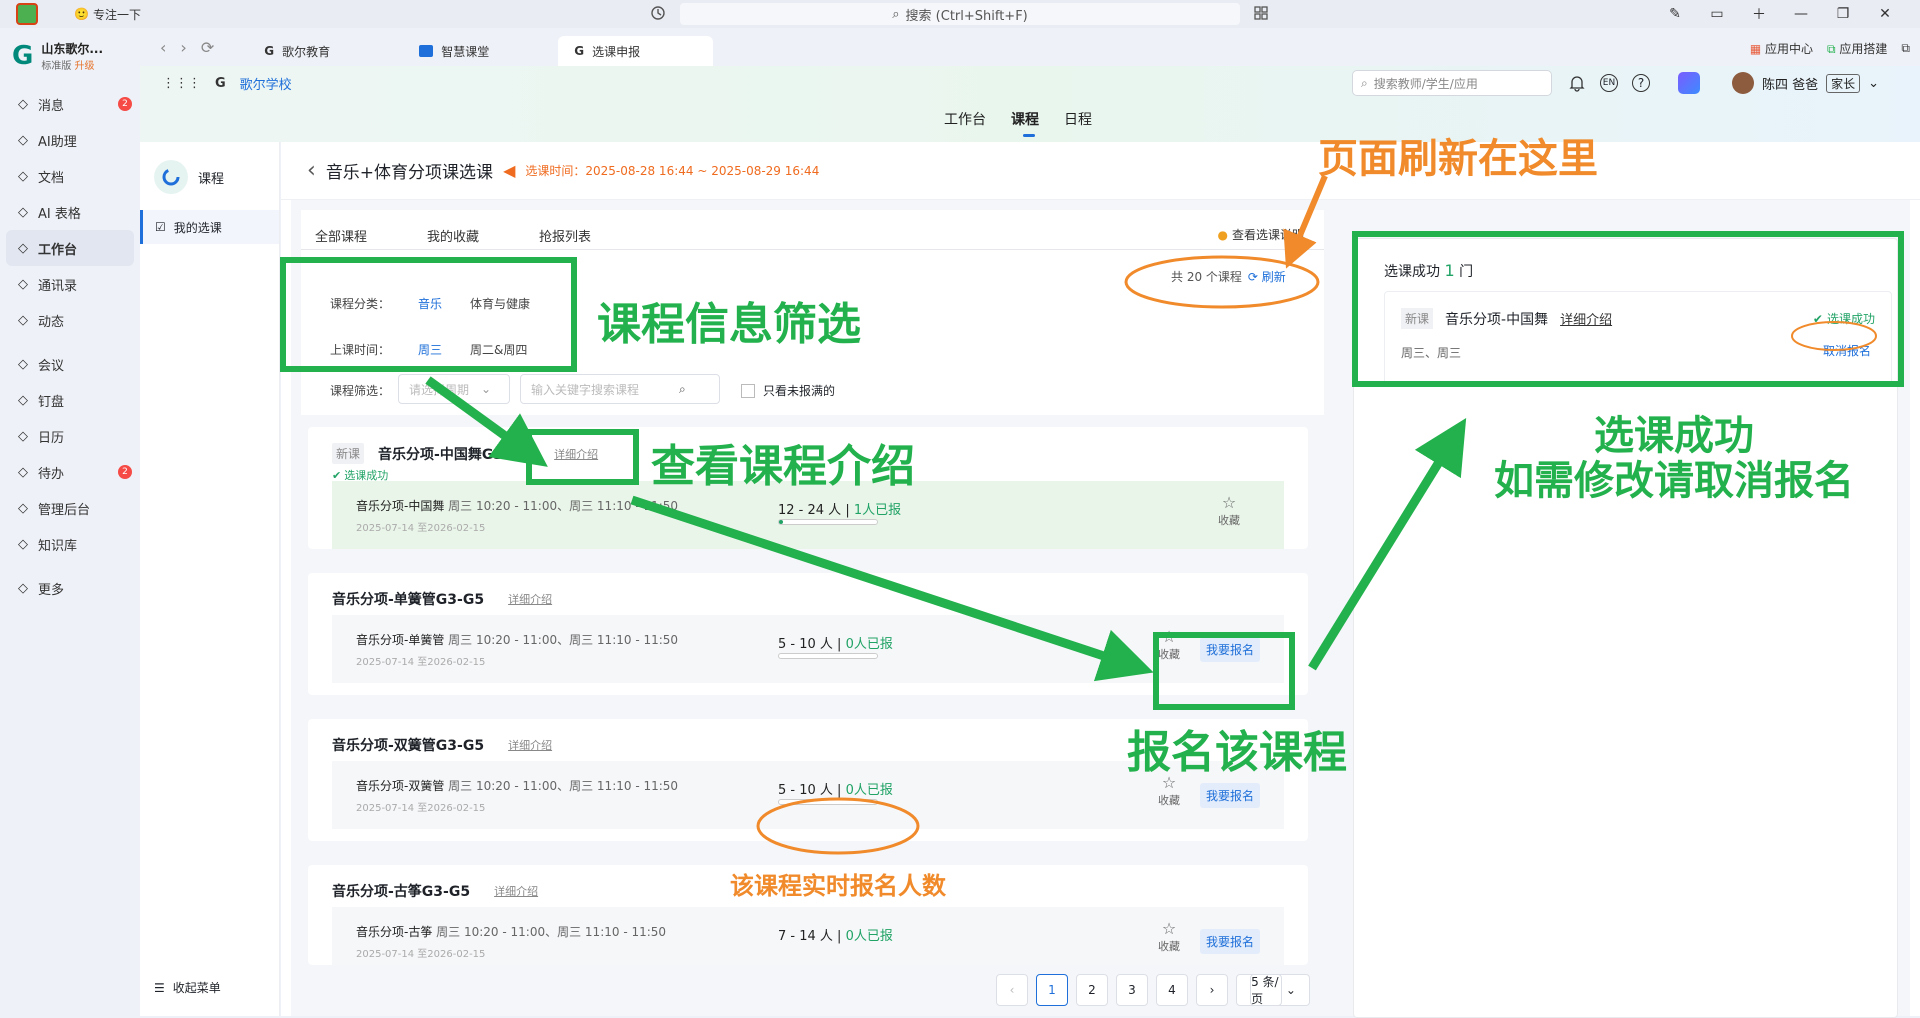 Image resolution: width=1920 pixels, height=1018 pixels. Describe the element at coordinates (1843, 14) in the screenshot. I see `maximize-icon: ❐` at that location.